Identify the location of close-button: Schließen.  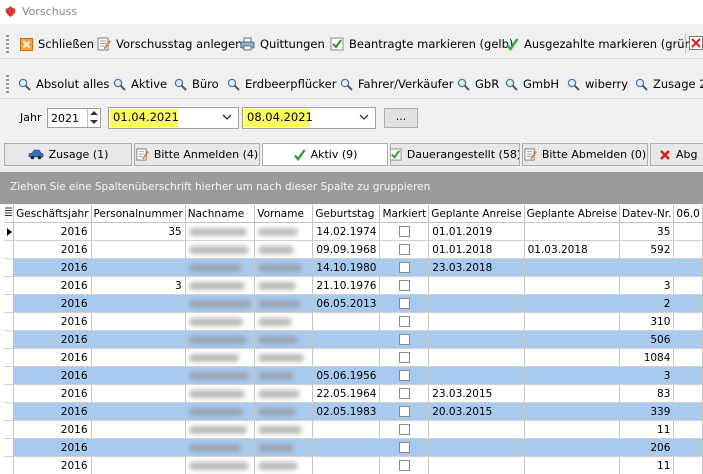
(57, 44).